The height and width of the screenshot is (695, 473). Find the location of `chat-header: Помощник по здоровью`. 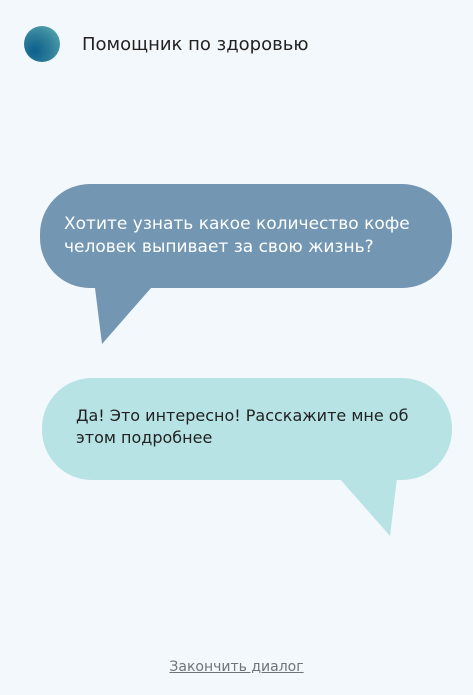

chat-header: Помощник по здоровью is located at coordinates (234, 46).